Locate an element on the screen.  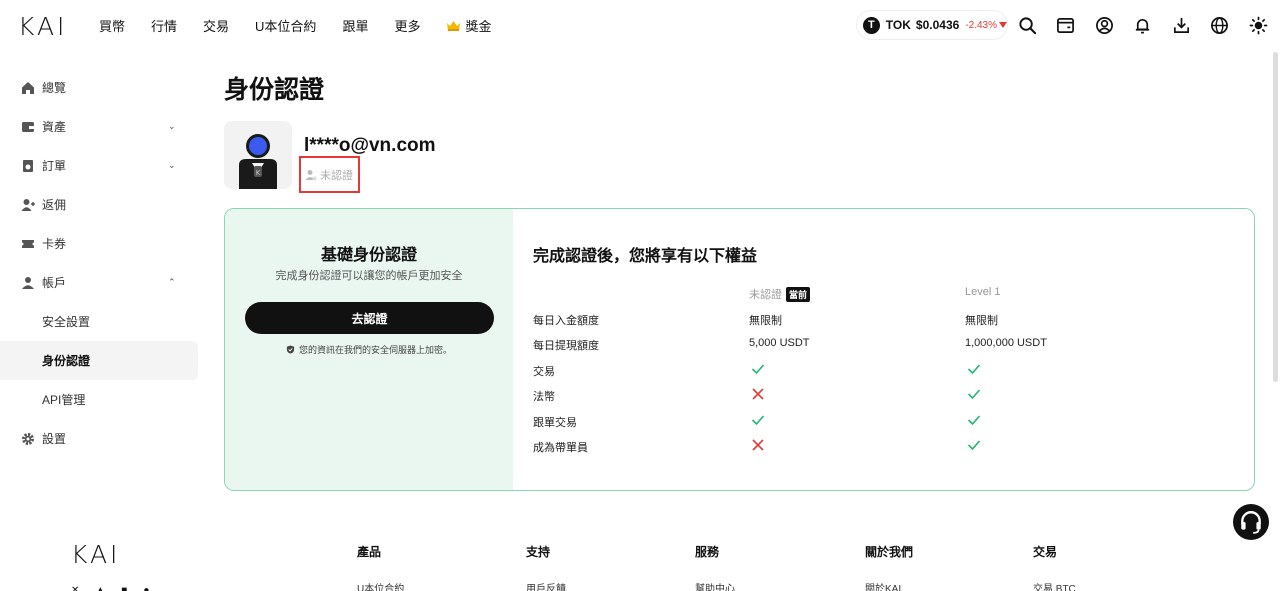
telegram-social-icon: ▲ is located at coordinates (100, 588).